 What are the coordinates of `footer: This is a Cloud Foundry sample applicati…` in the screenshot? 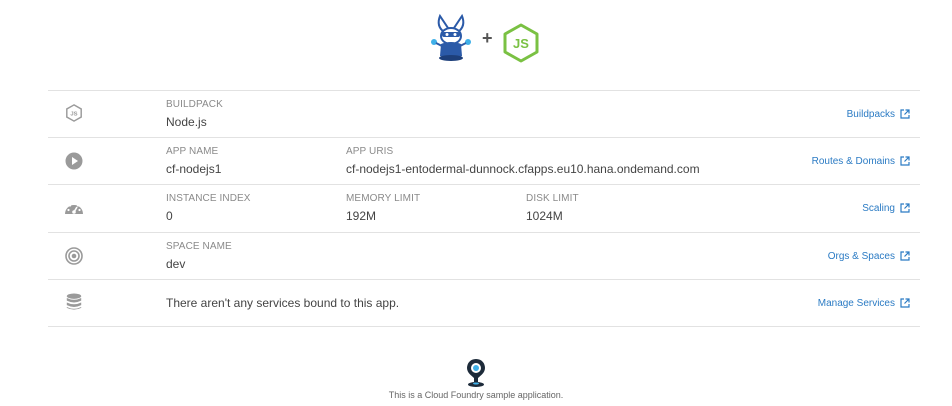 It's located at (476, 379).